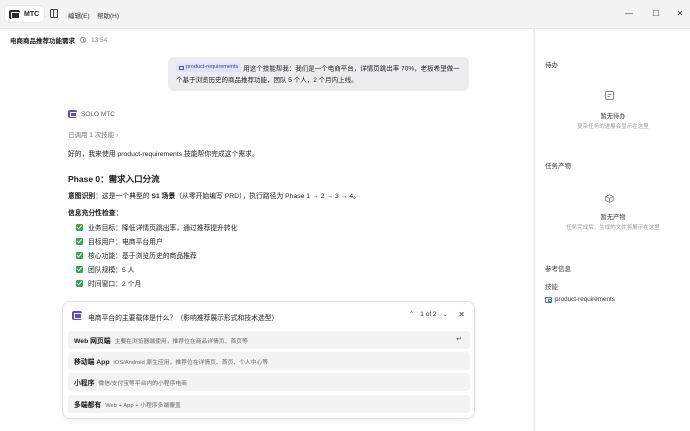 The image size is (690, 431). Describe the element at coordinates (79, 15) in the screenshot. I see `menu-edit: 编辑(E)` at that location.